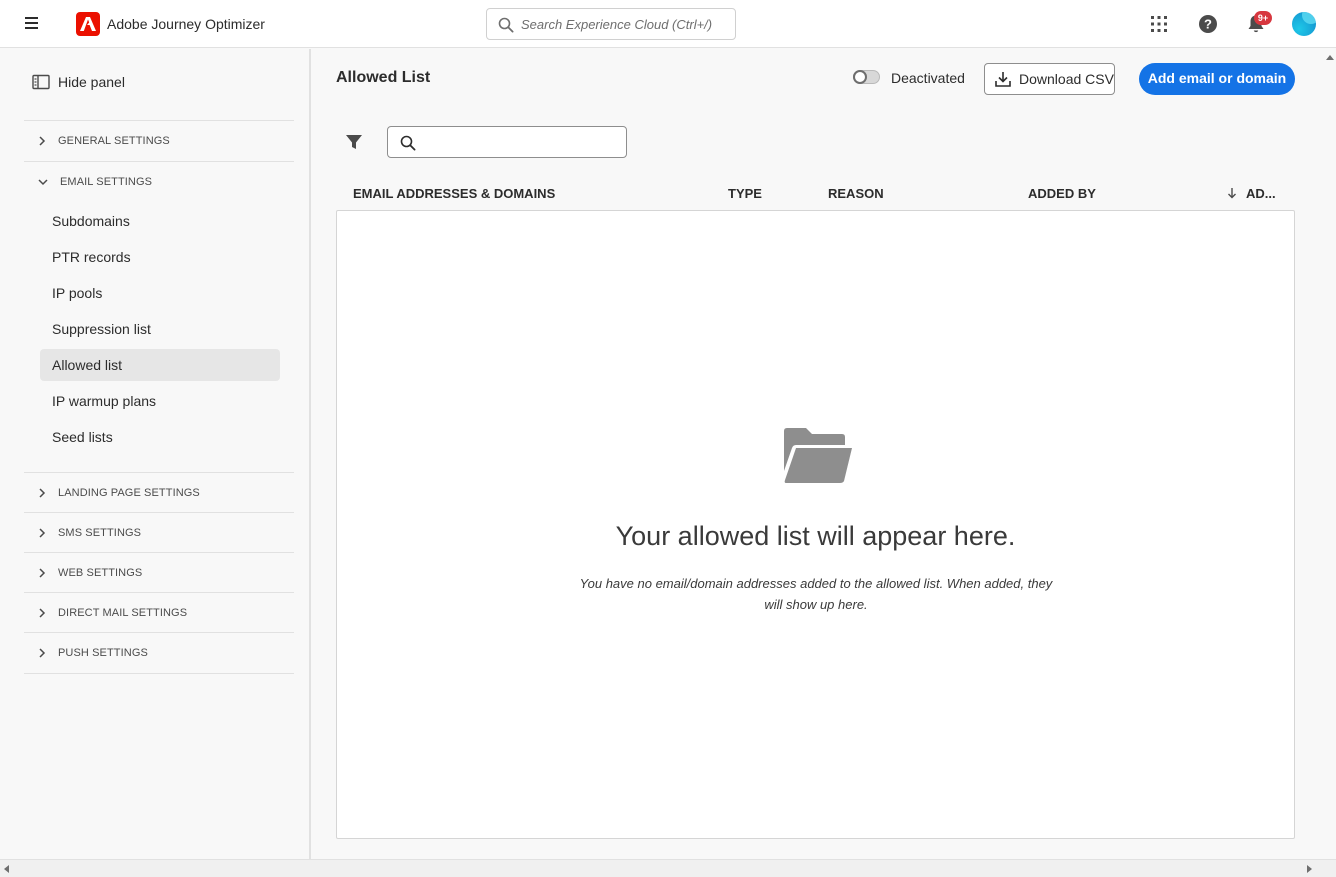 This screenshot has height=877, width=1336. I want to click on section-general-settings: GENERAL SETTINGS, so click(159, 140).